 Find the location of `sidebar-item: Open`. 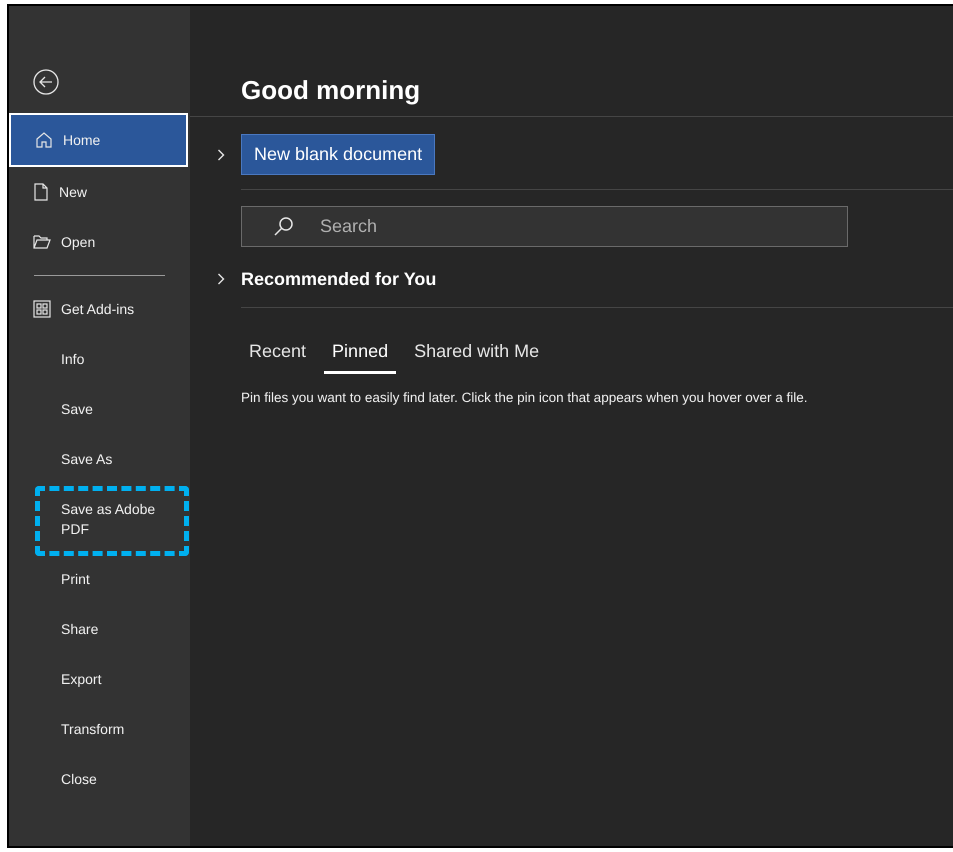

sidebar-item: Open is located at coordinates (99, 242).